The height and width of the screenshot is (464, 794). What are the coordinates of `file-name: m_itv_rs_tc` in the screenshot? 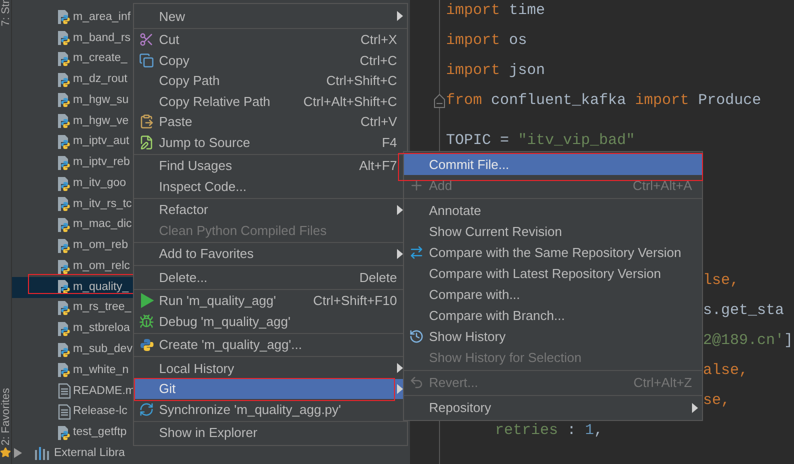 It's located at (102, 204).